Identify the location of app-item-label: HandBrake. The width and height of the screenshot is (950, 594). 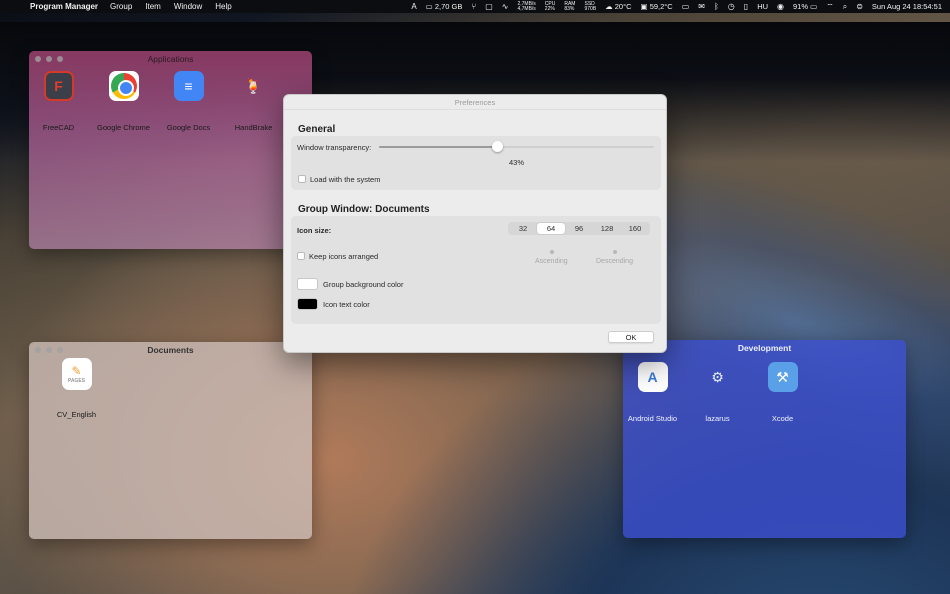
(253, 127).